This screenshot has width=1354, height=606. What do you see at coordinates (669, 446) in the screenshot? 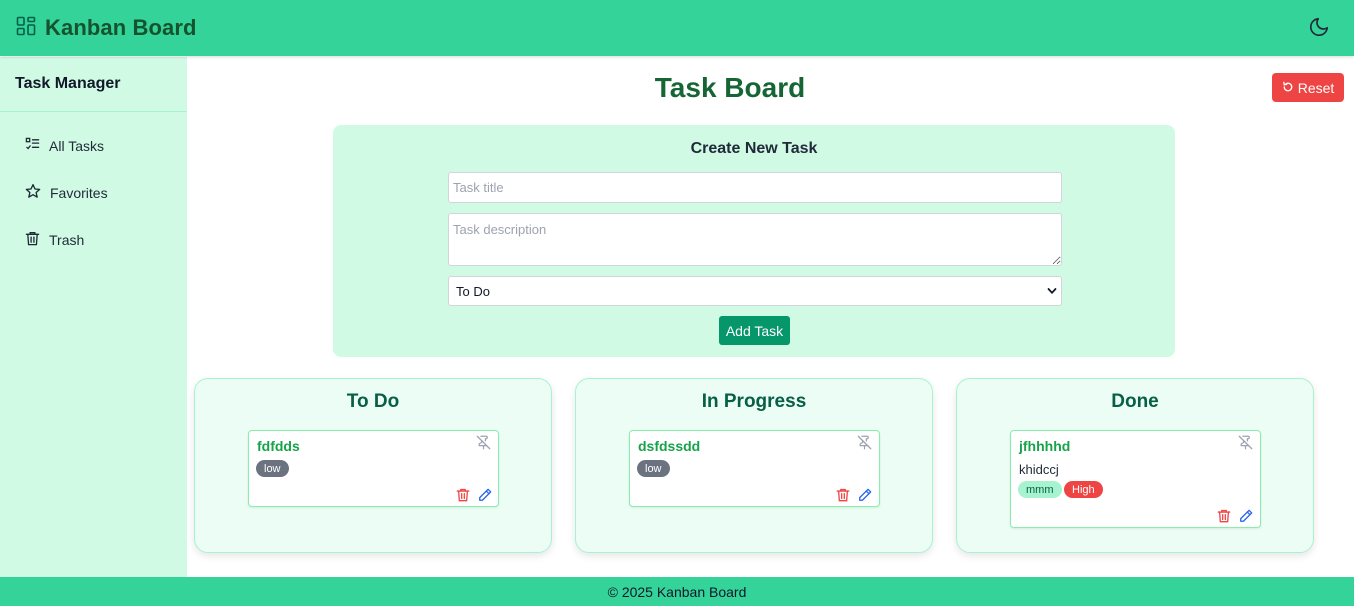
I see `task-title: dsfdssdd` at bounding box center [669, 446].